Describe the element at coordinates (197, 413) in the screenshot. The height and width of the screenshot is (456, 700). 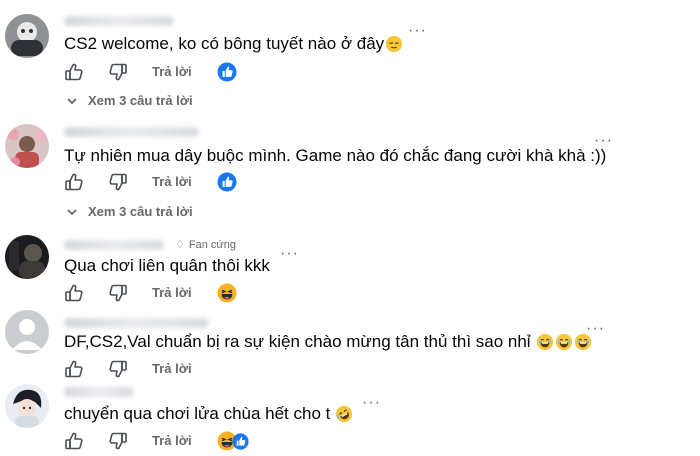
I see `comment-text-content: chuyển qua chơi lửa chùa hết cho t` at that location.